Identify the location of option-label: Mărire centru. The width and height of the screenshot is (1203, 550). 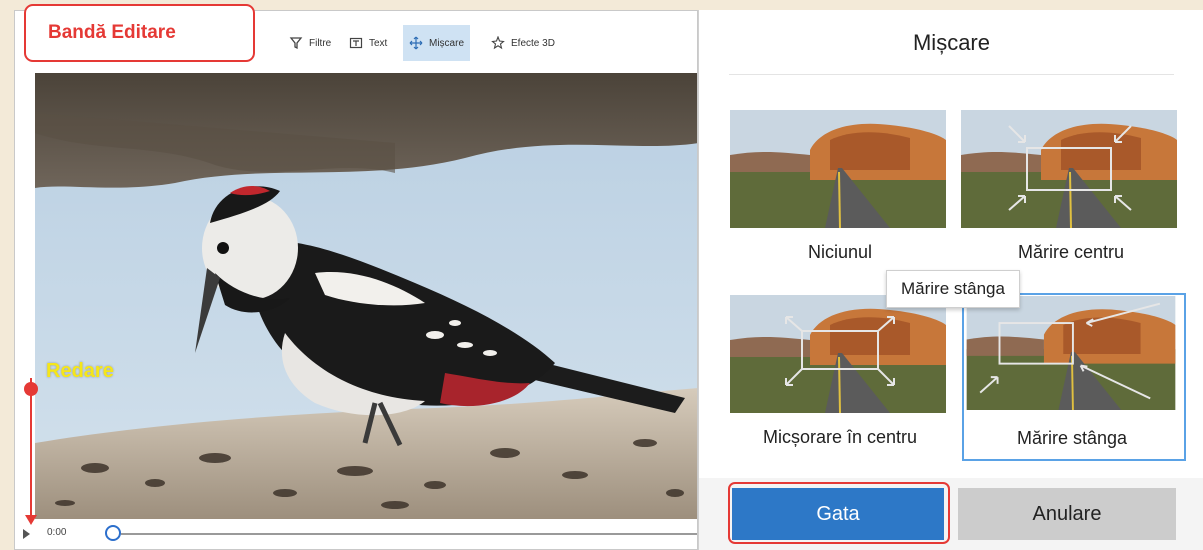
(1071, 252).